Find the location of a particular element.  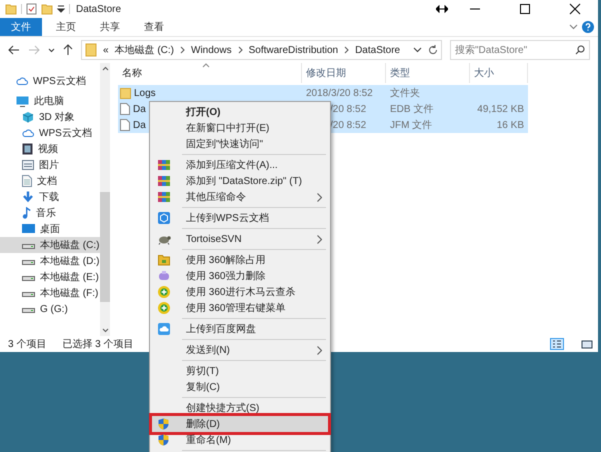

item-count: 3 个项目 is located at coordinates (27, 344).